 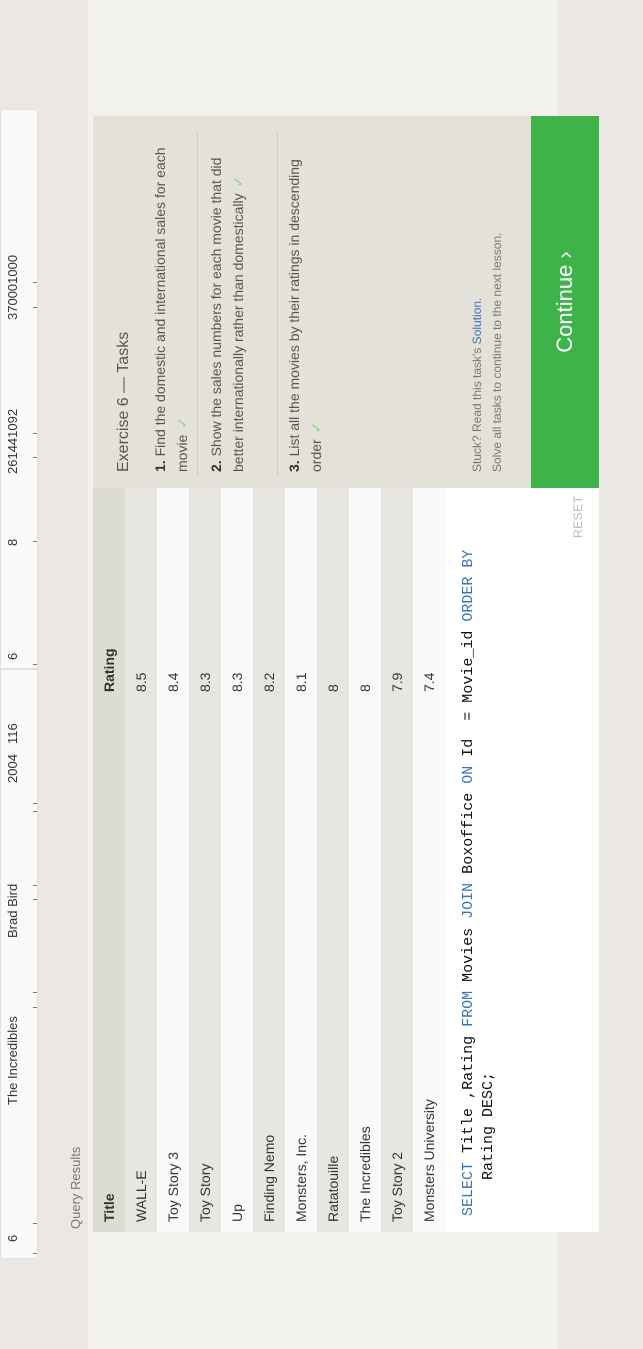 I want to click on bg-cell: 116, so click(x=12, y=733).